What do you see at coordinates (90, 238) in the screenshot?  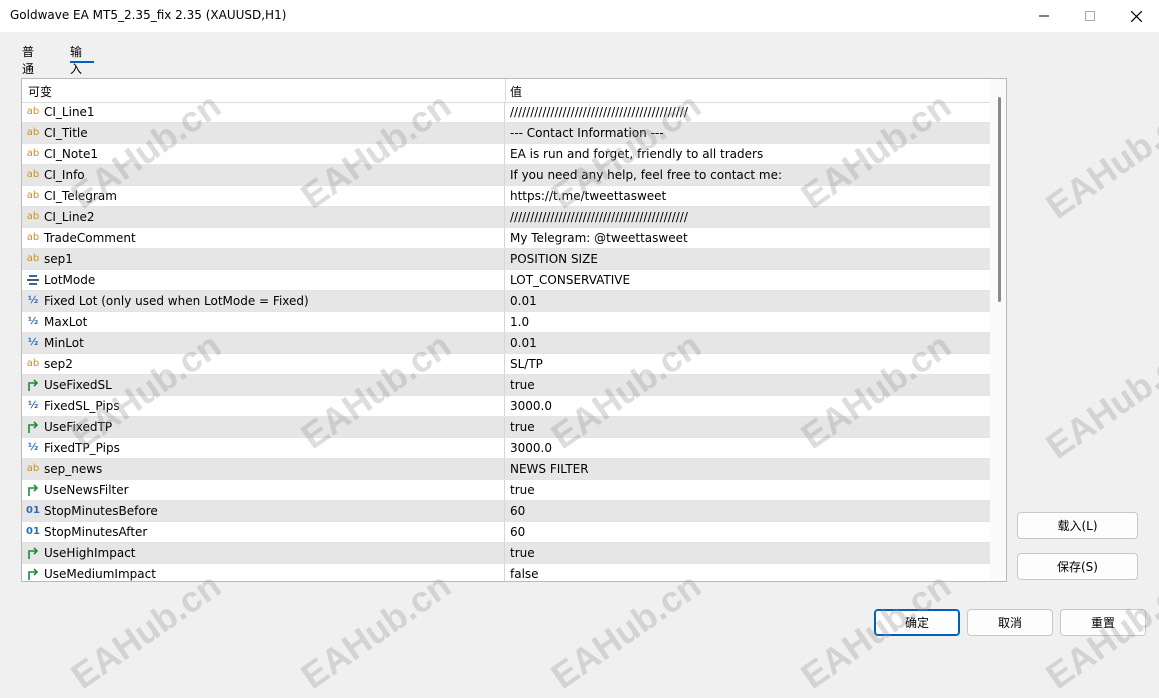 I see `variable-name: TradeComment` at bounding box center [90, 238].